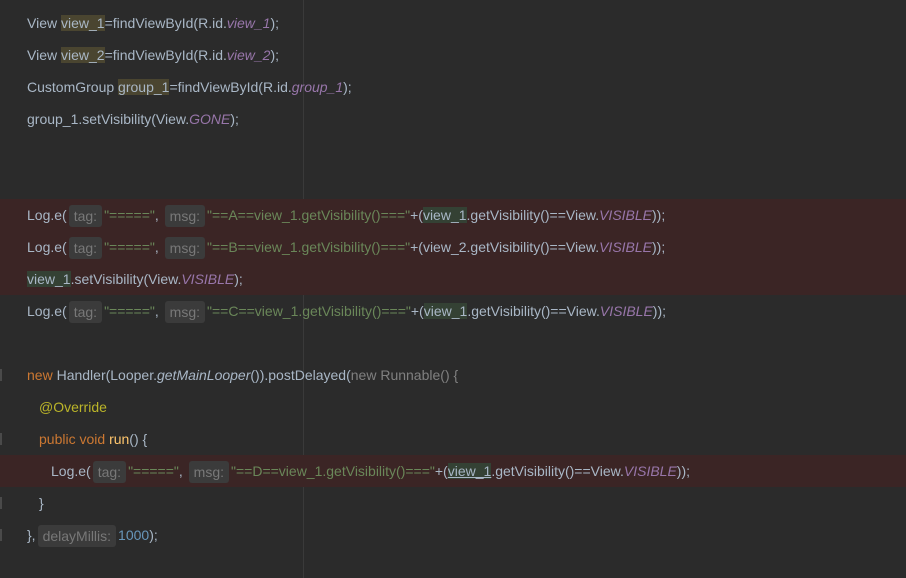 The height and width of the screenshot is (578, 906). What do you see at coordinates (108, 119) in the screenshot?
I see `call-text: group_1.setVisibility(View.` at bounding box center [108, 119].